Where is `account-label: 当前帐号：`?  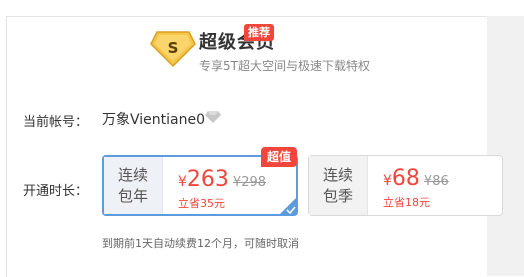
account-label: 当前帐号： is located at coordinates (56, 122).